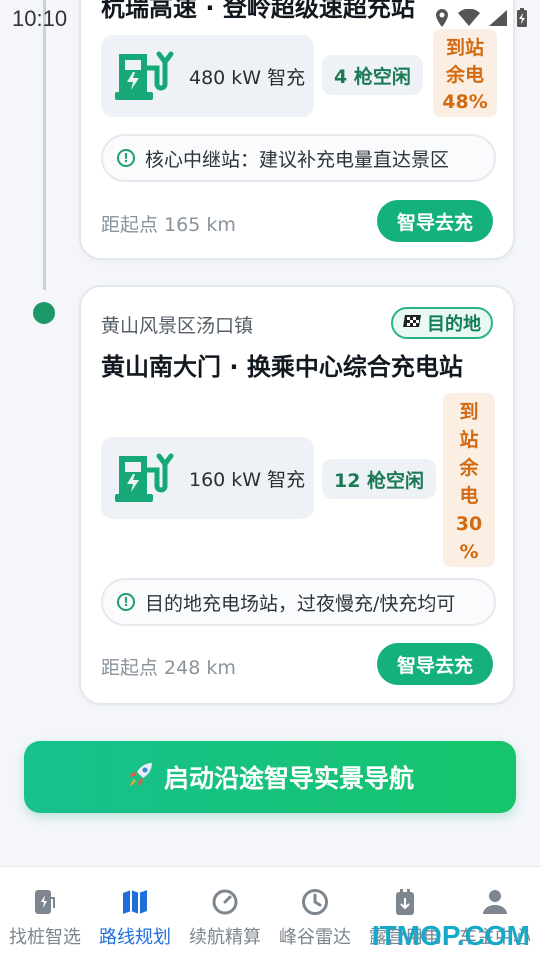  Describe the element at coordinates (141, 777) in the screenshot. I see `rocket-icon` at that location.